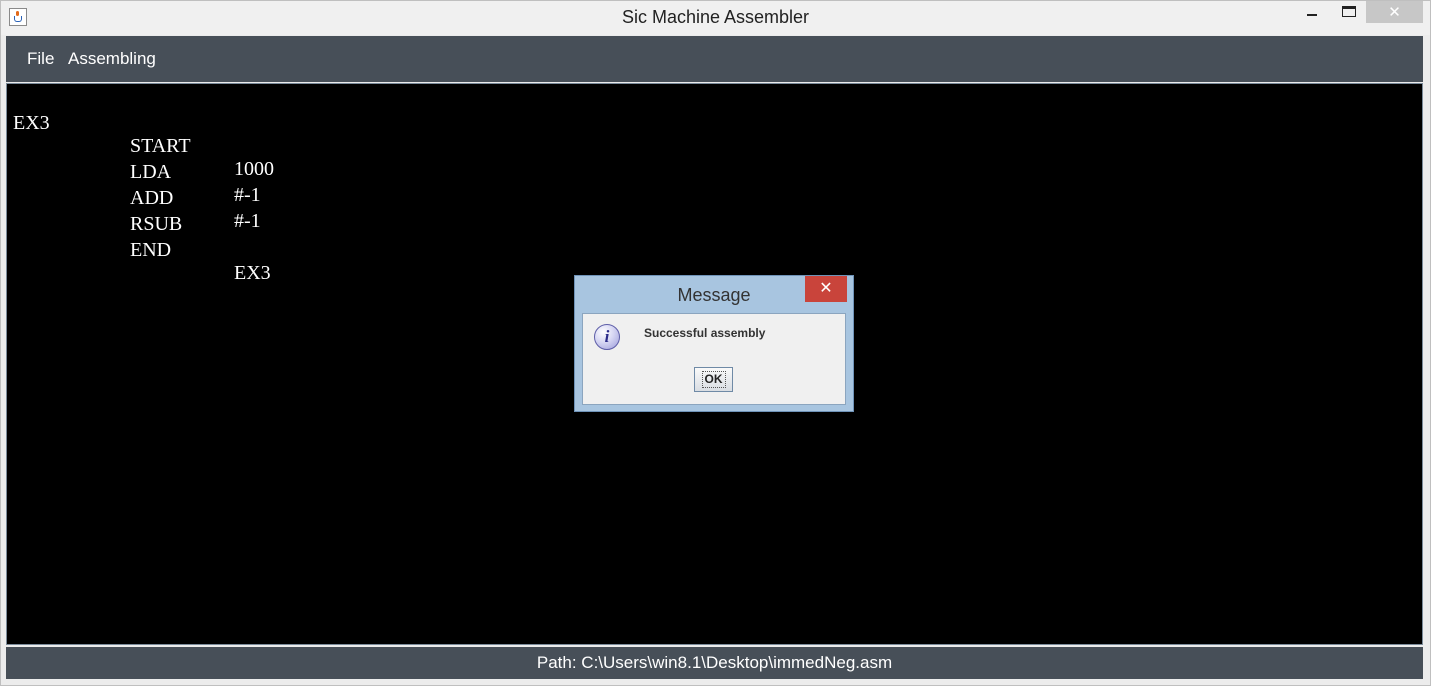  I want to click on opcode-cell: ADD, so click(152, 198).